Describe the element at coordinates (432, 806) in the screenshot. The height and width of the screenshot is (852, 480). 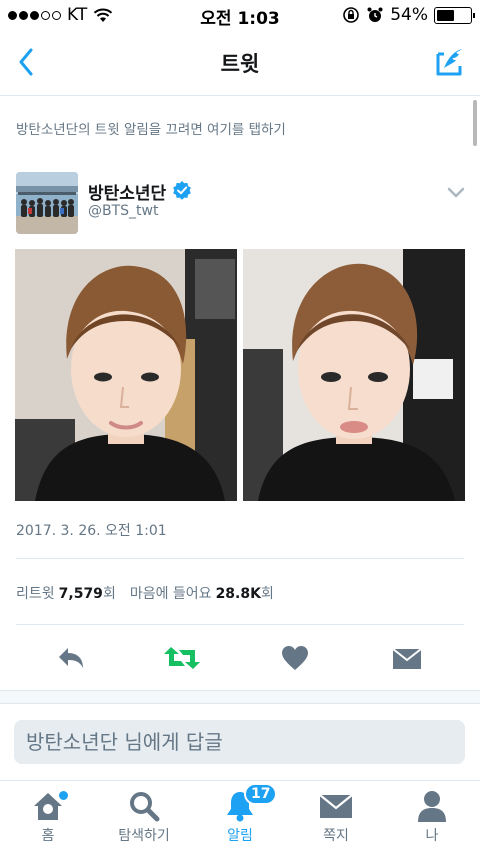
I see `person-icon` at that location.